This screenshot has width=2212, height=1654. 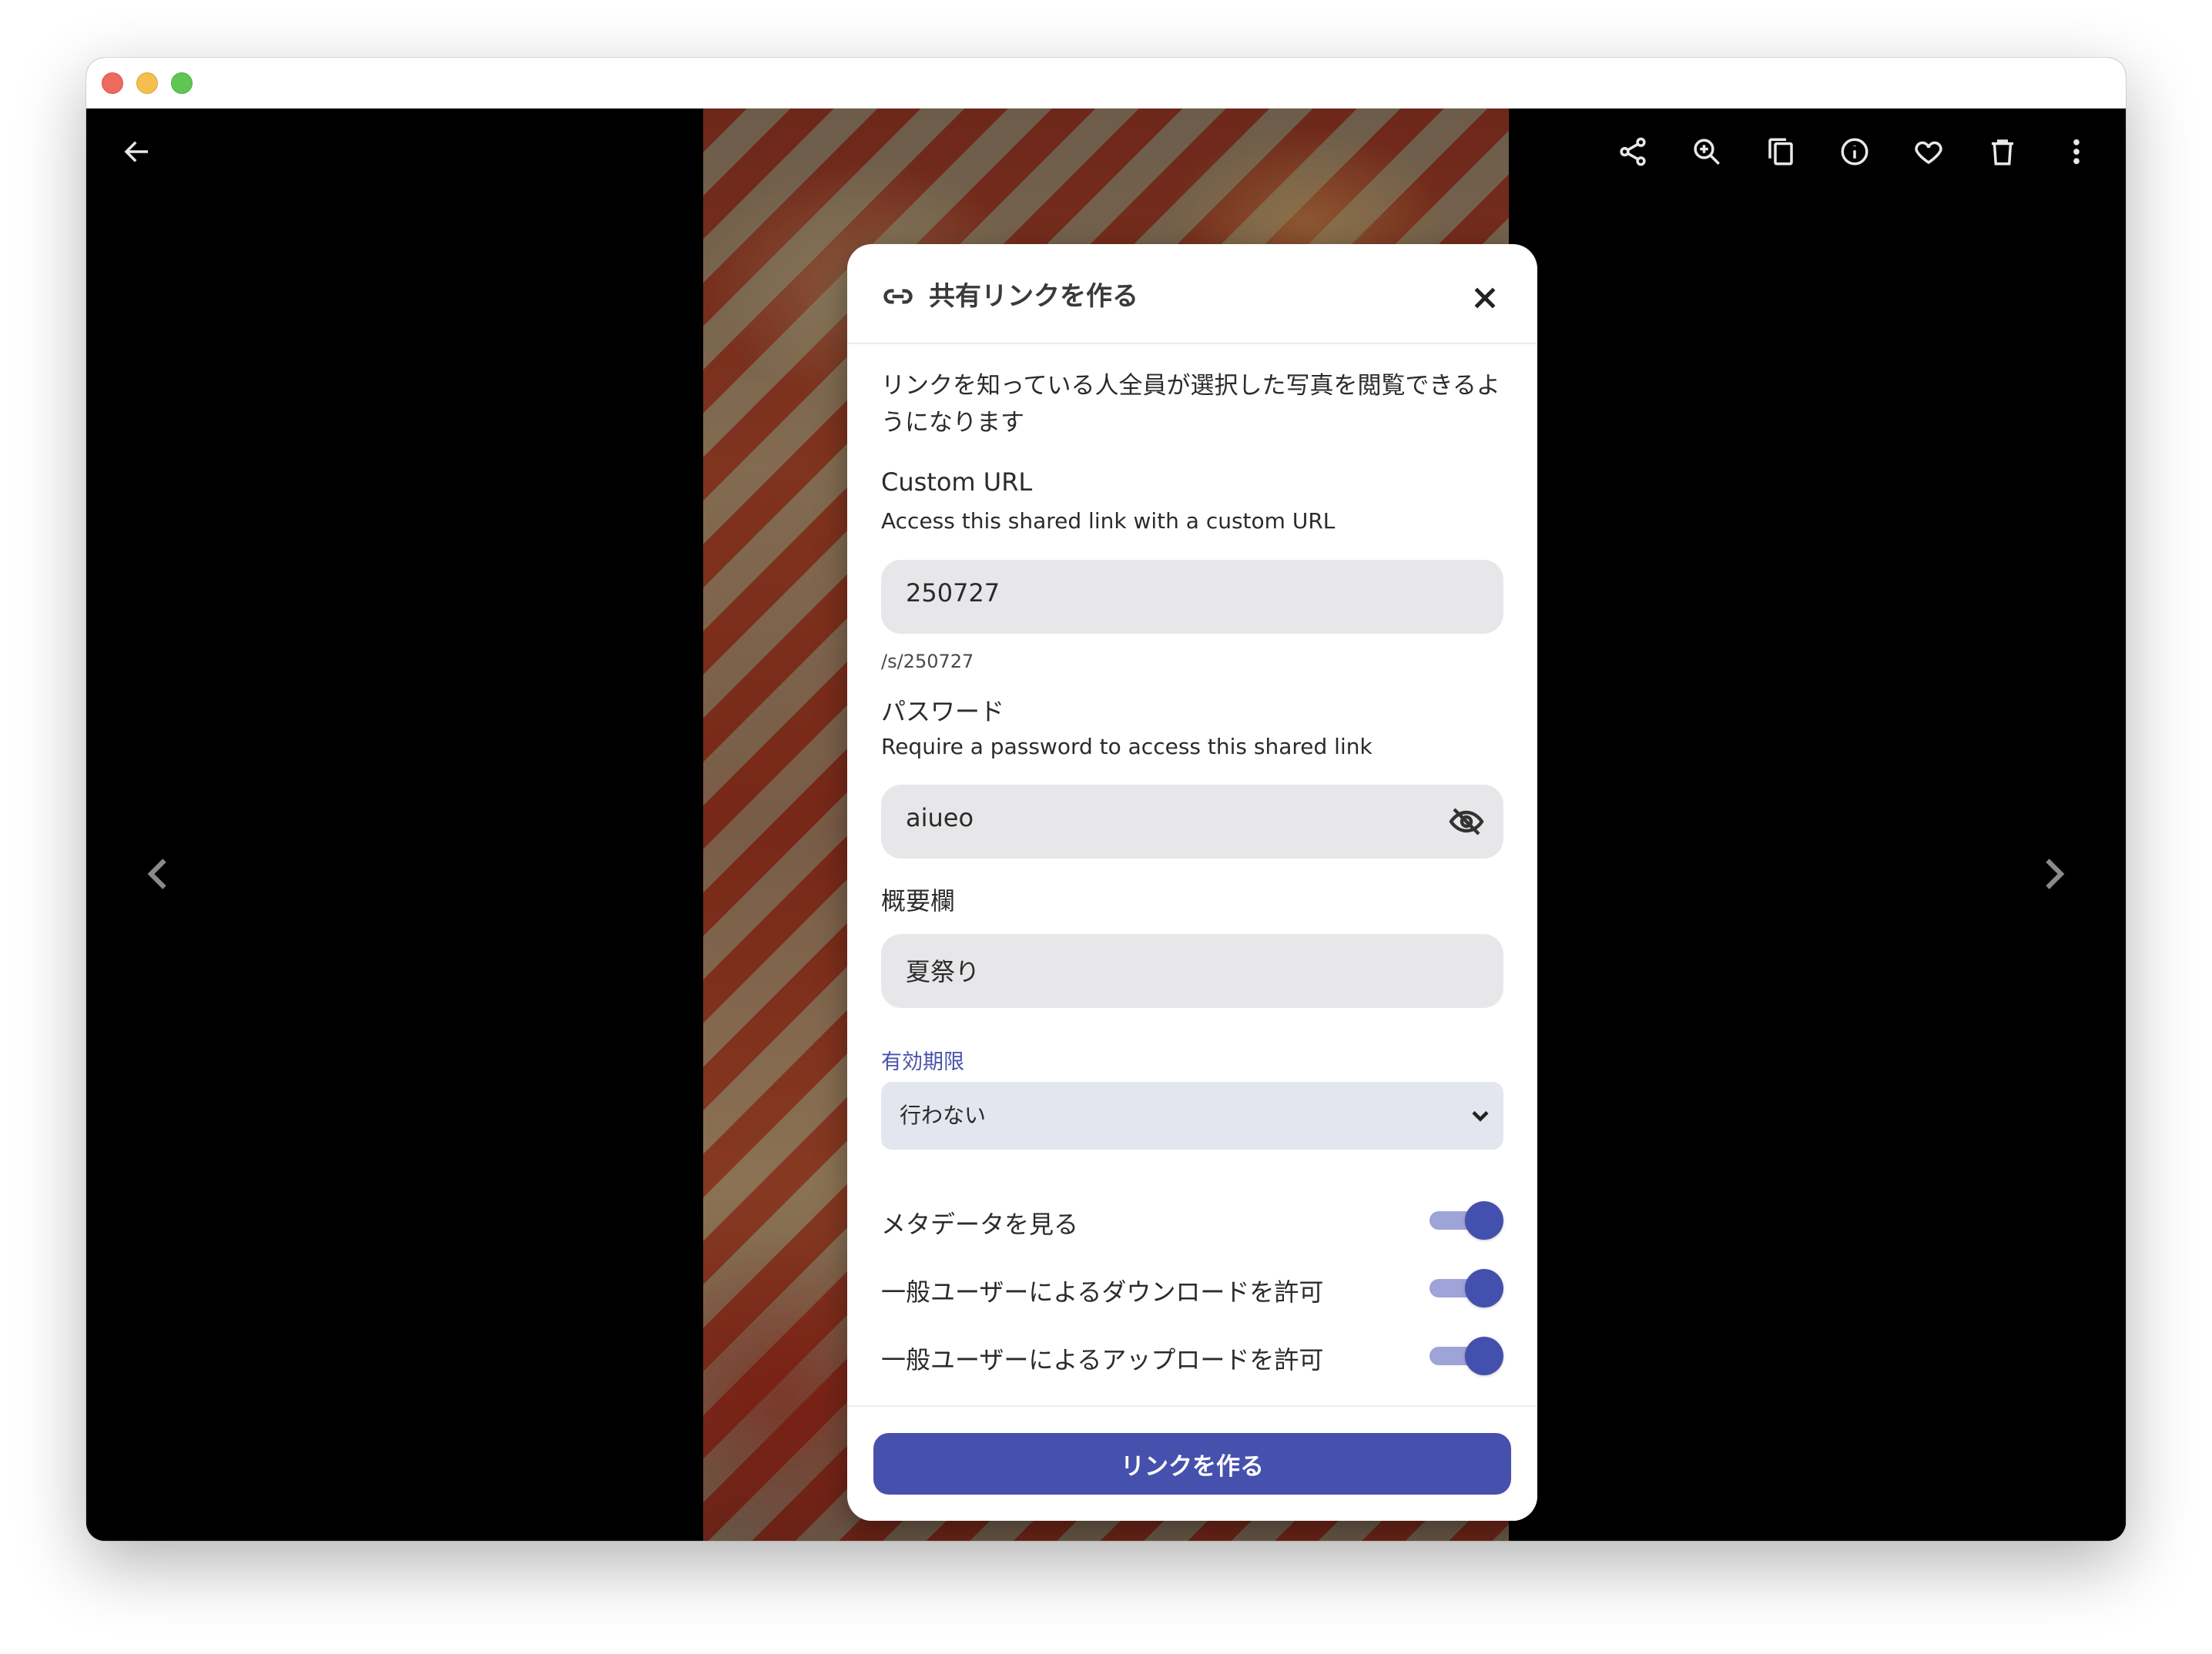 What do you see at coordinates (137, 151) in the screenshot?
I see `arrow-left-icon` at bounding box center [137, 151].